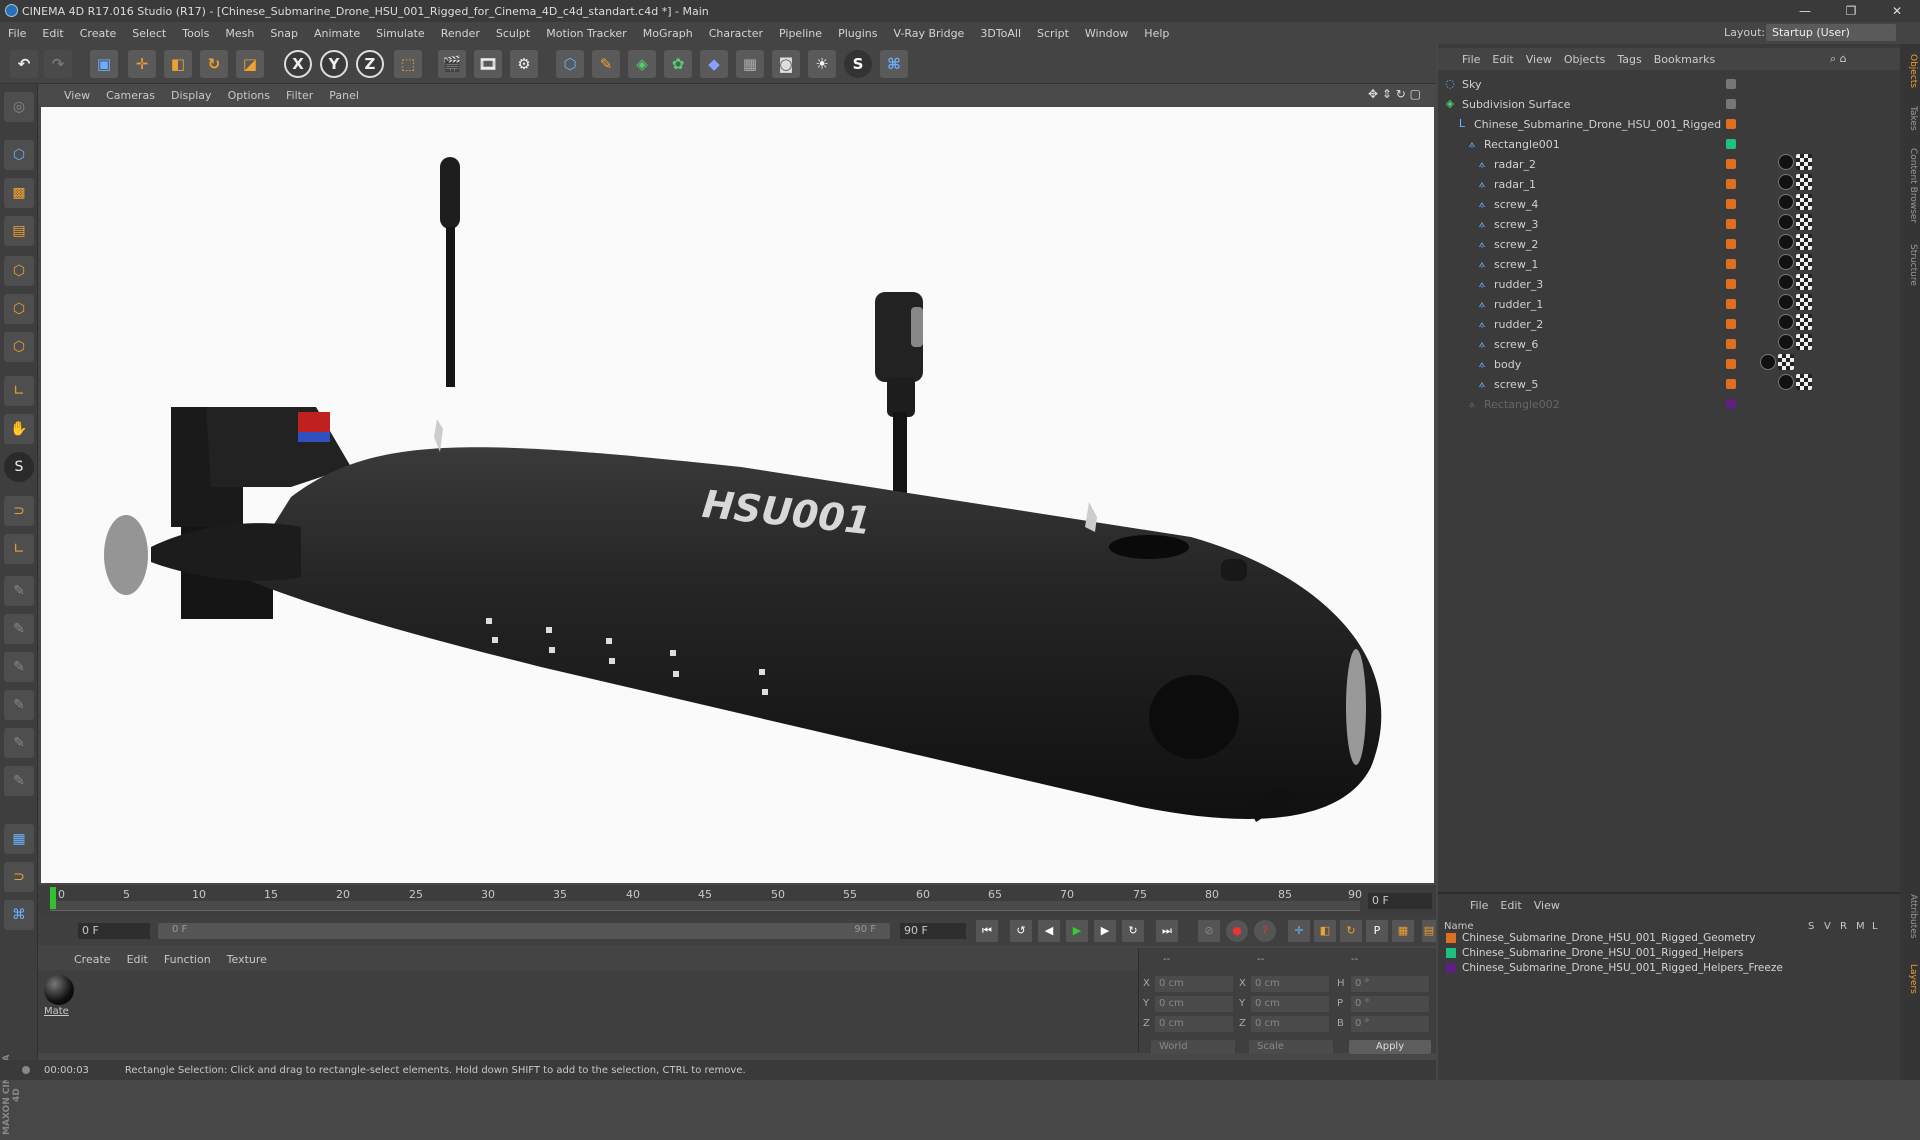  What do you see at coordinates (19, 309) in the screenshot?
I see `edges-mode-icon: ⬡` at bounding box center [19, 309].